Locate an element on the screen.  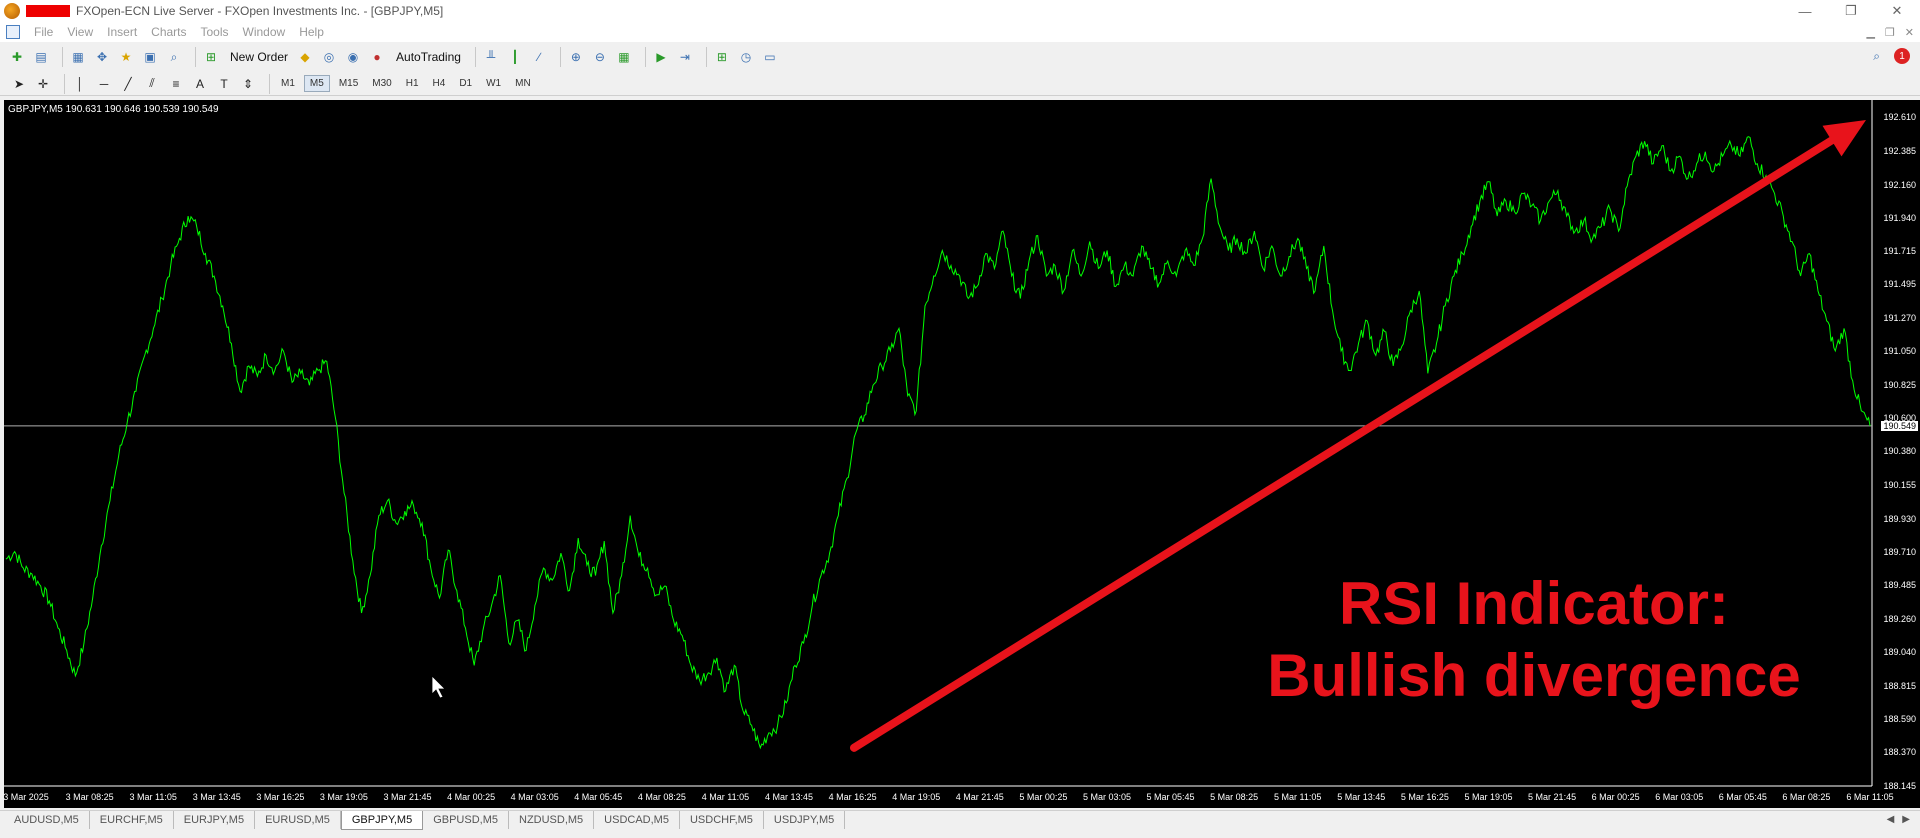
timeframe-m5: M5 is located at coordinates (316, 83).